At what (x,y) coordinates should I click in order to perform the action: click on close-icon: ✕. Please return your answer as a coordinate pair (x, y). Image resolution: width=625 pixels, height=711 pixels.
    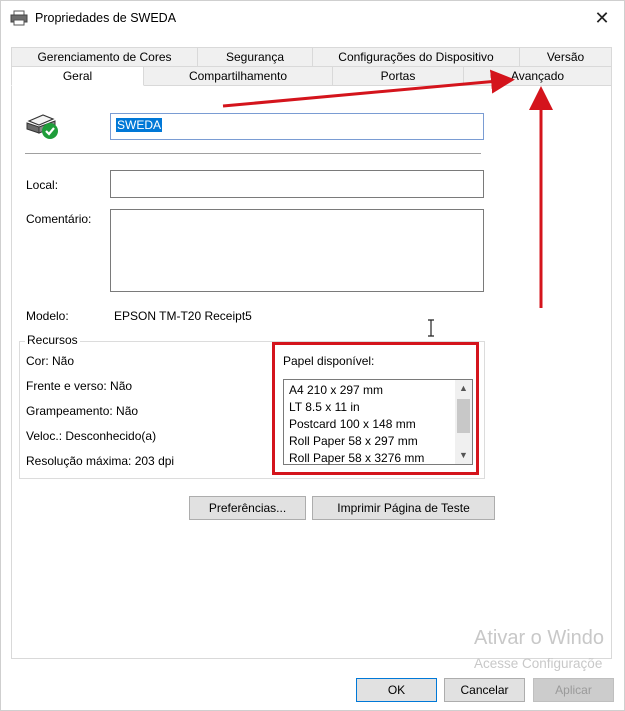
    Looking at the image, I should click on (602, 18).